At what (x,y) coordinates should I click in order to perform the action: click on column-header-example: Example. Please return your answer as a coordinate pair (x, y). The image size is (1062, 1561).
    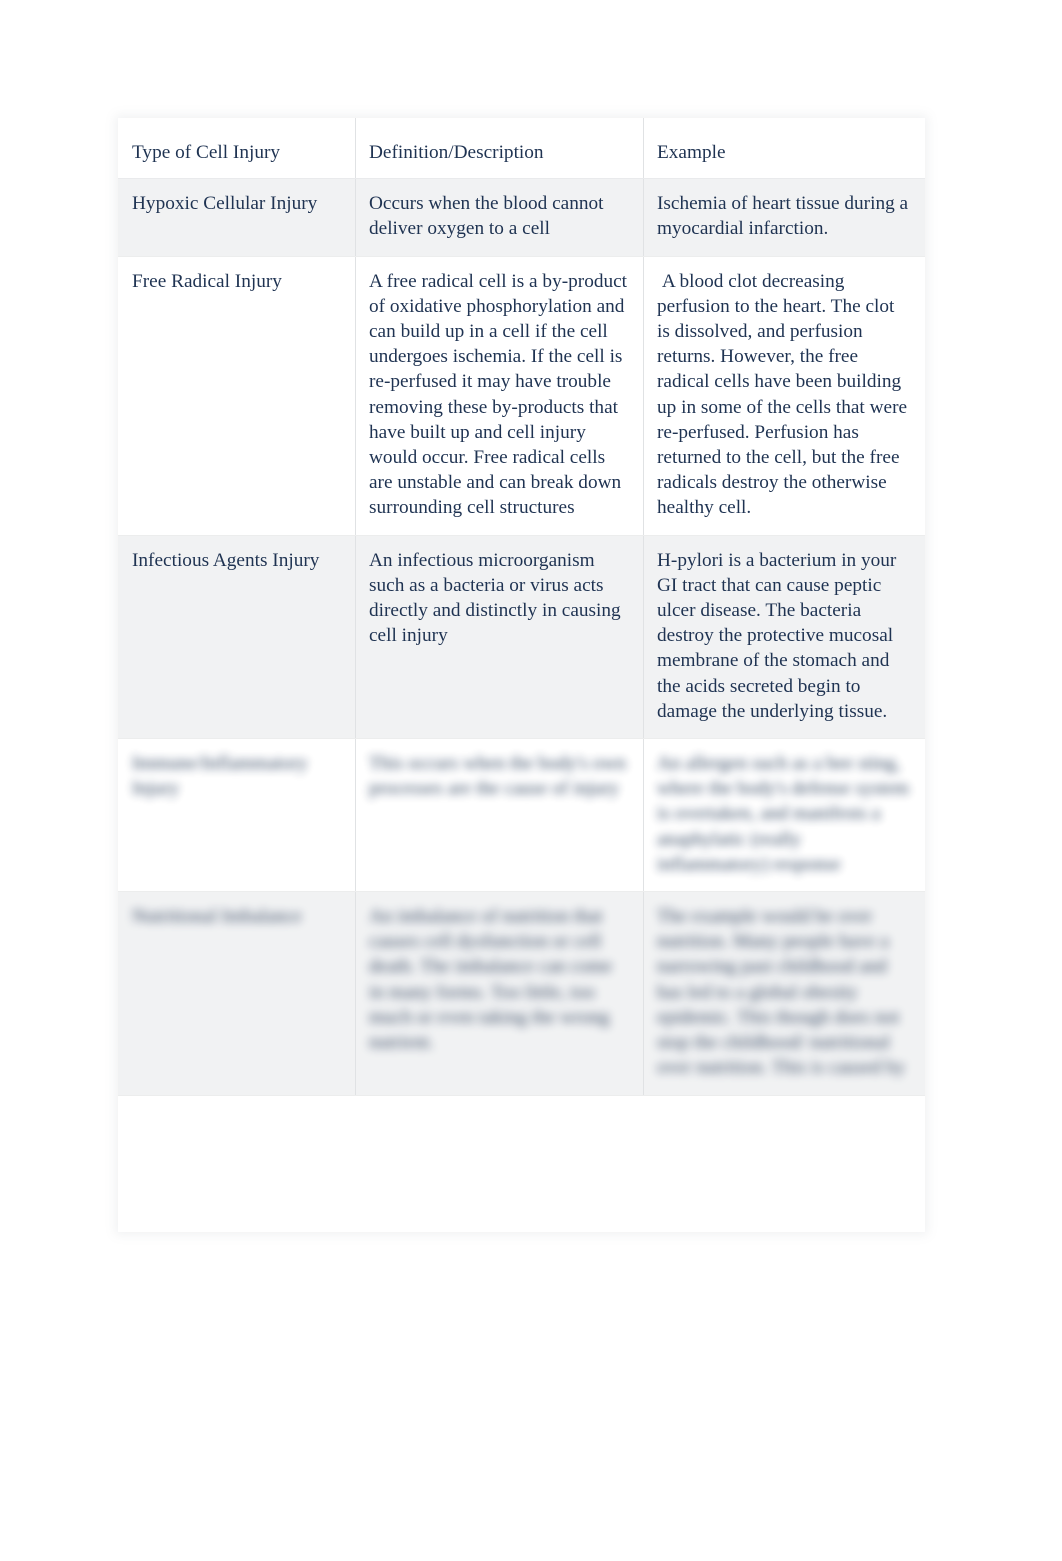
    Looking at the image, I should click on (784, 149).